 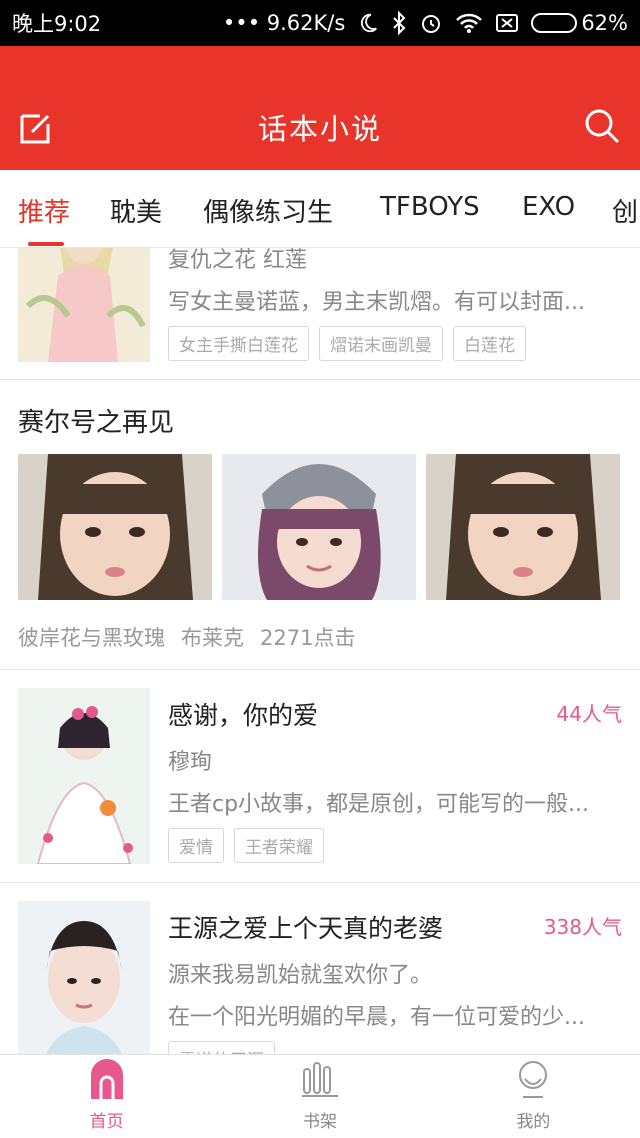 What do you see at coordinates (319, 1122) in the screenshot?
I see `nav-label: 书架` at bounding box center [319, 1122].